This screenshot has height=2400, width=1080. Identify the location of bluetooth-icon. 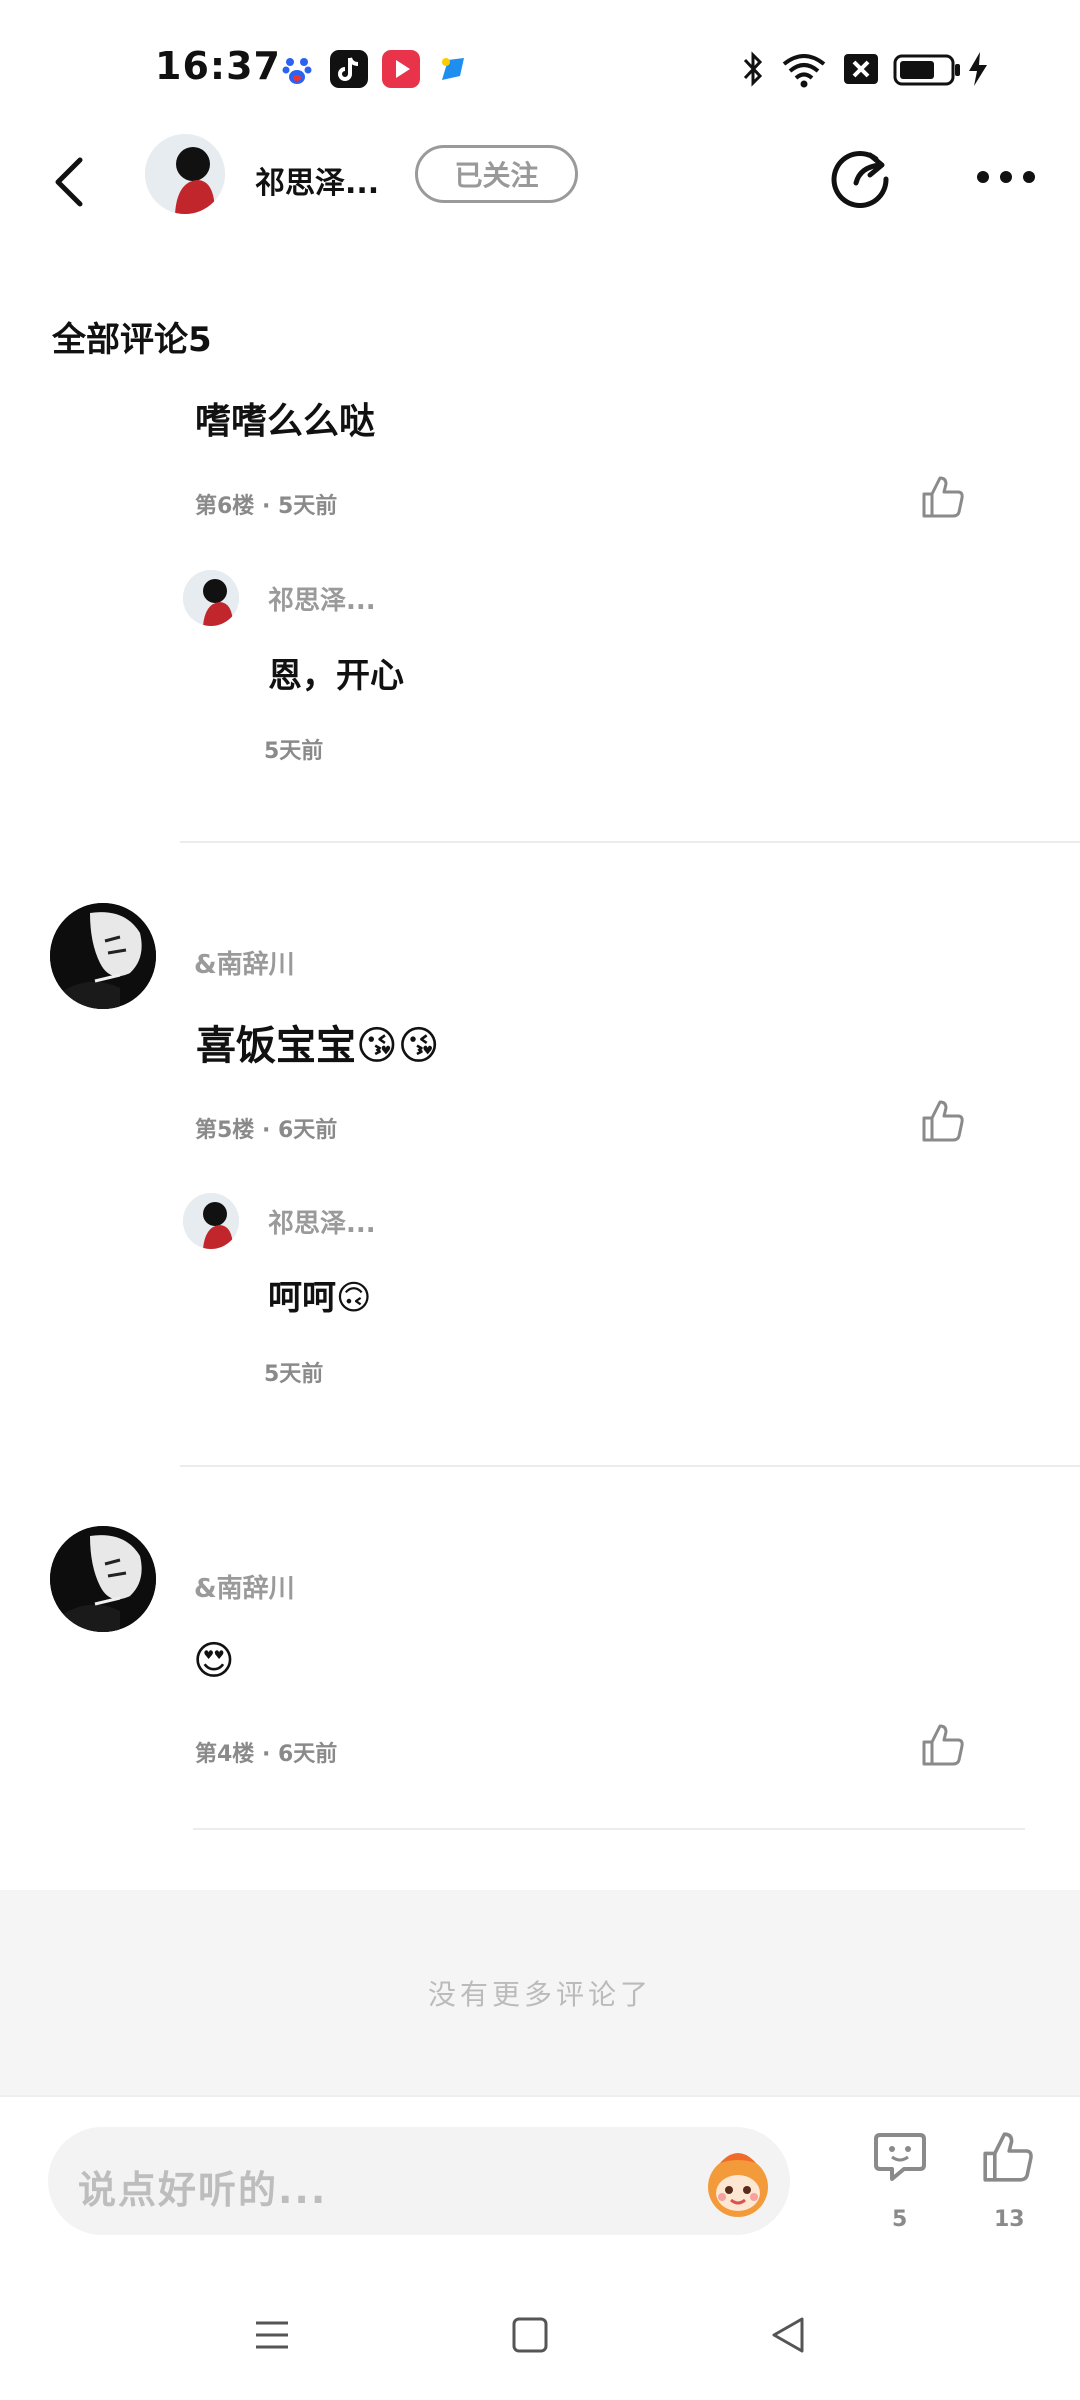
(753, 69).